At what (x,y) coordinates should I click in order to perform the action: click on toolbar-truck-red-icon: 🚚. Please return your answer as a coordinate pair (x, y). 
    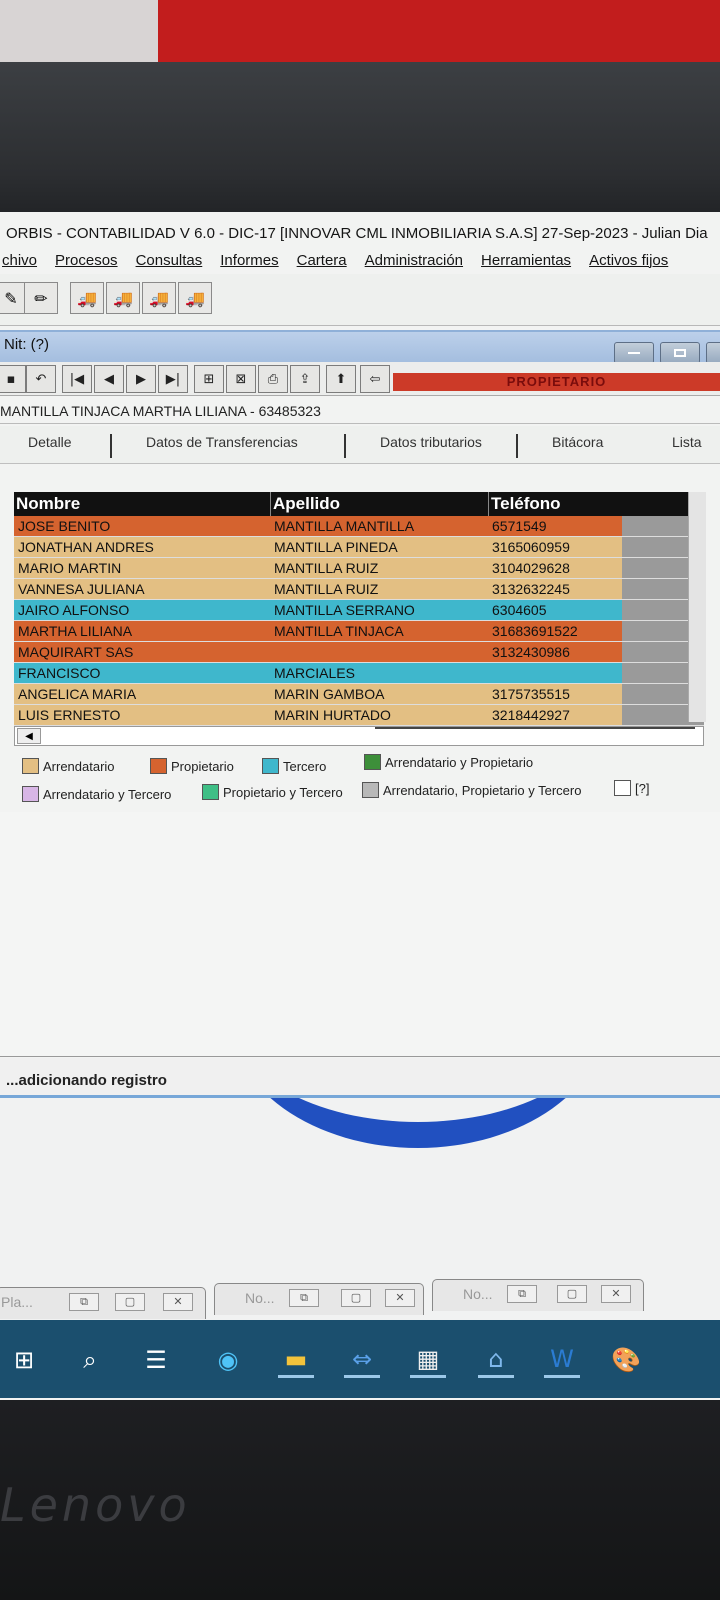
    Looking at the image, I should click on (123, 298).